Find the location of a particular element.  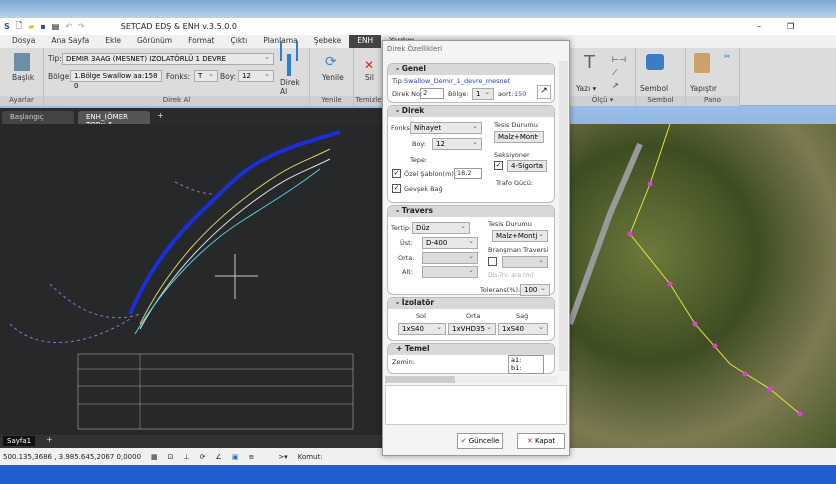

tab-enh-document: ENH_(ÖMER TOP× 5 is located at coordinates (114, 120).